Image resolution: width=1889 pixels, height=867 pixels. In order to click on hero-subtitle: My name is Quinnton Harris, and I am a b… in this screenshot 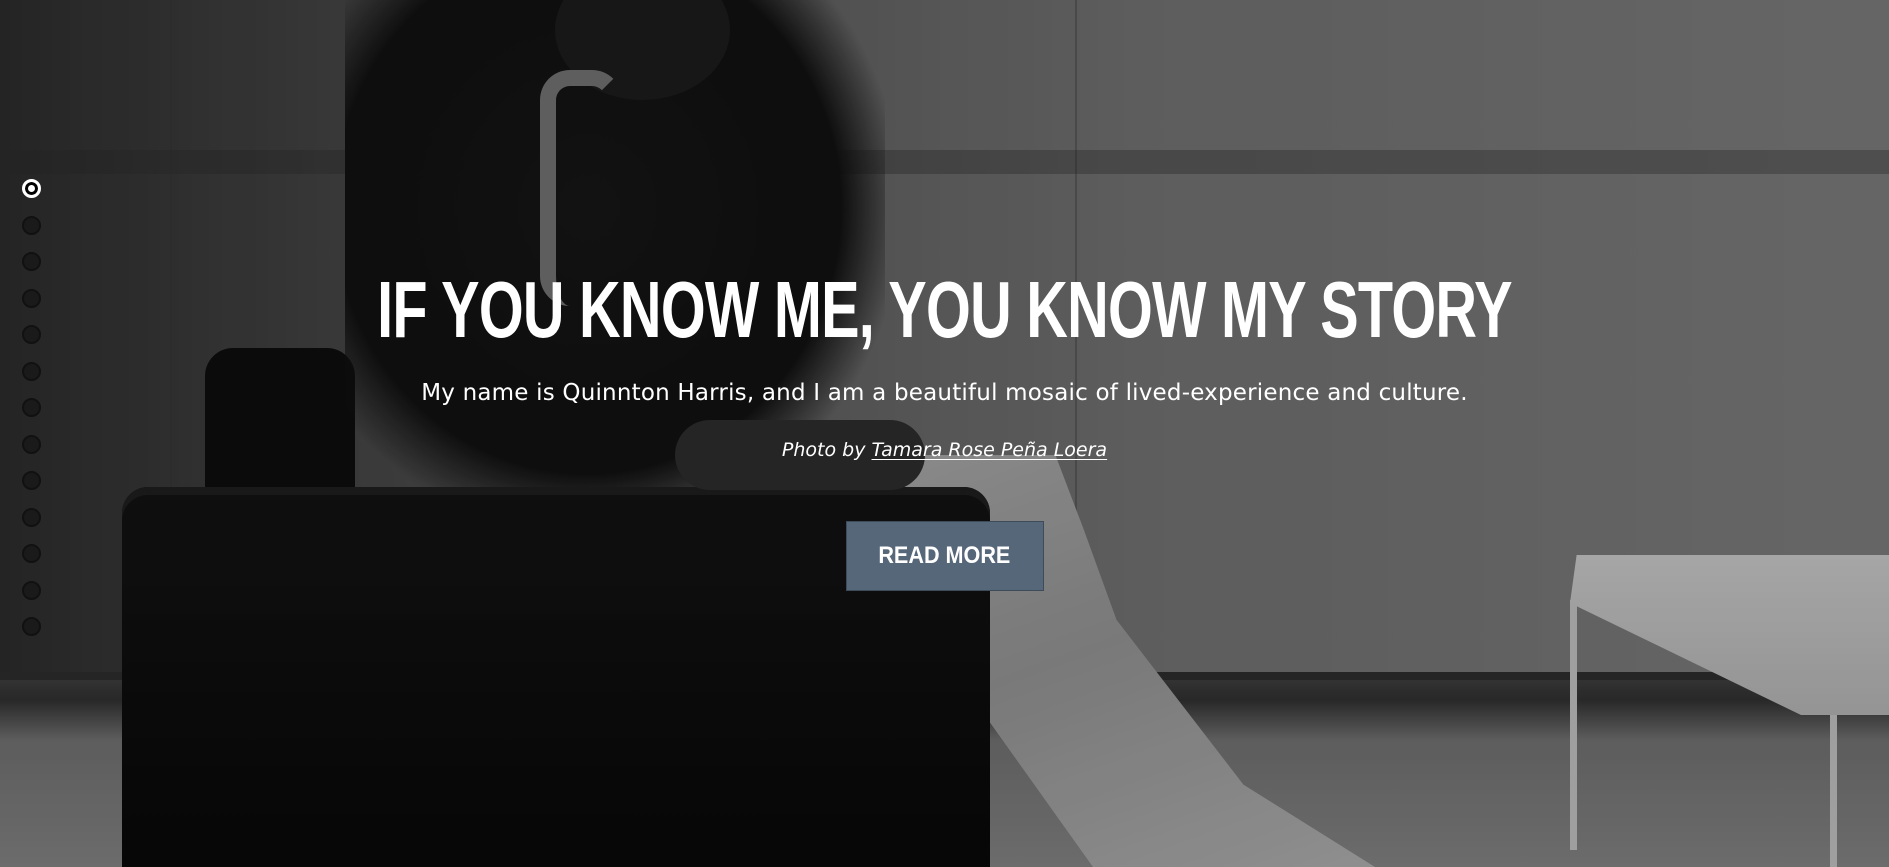, I will do `click(944, 393)`.